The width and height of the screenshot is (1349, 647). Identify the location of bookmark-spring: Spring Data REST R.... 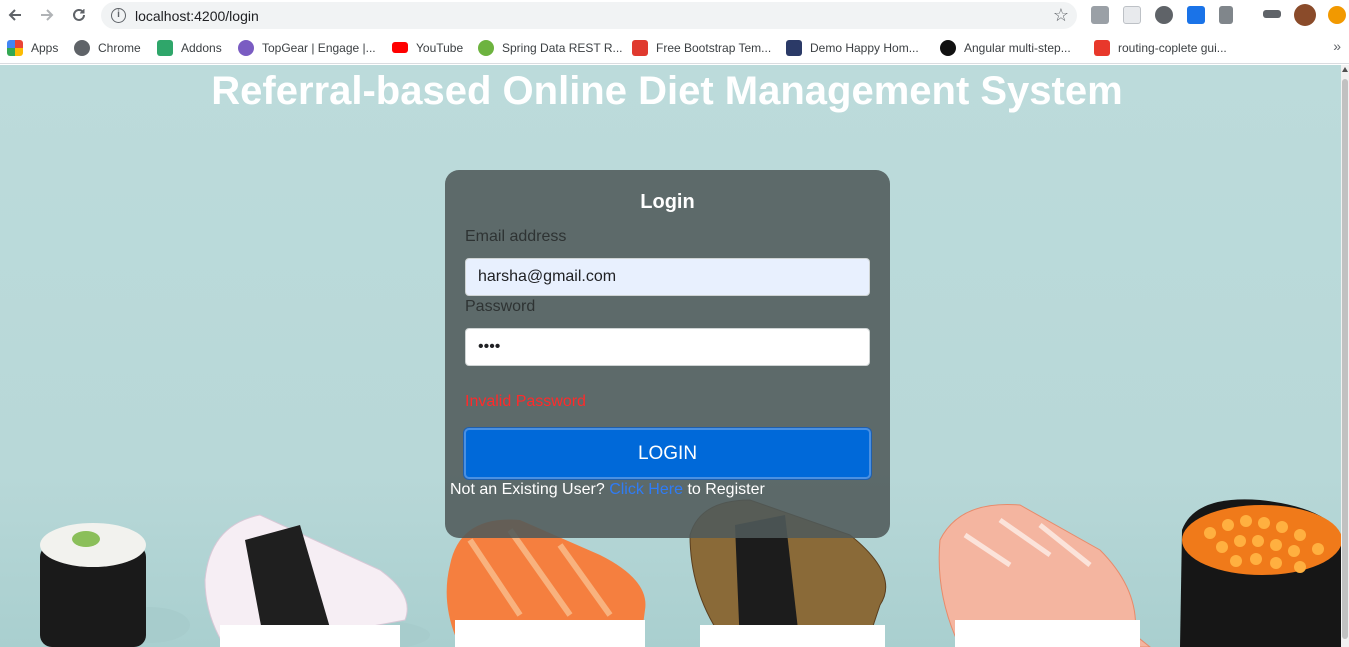
(550, 47).